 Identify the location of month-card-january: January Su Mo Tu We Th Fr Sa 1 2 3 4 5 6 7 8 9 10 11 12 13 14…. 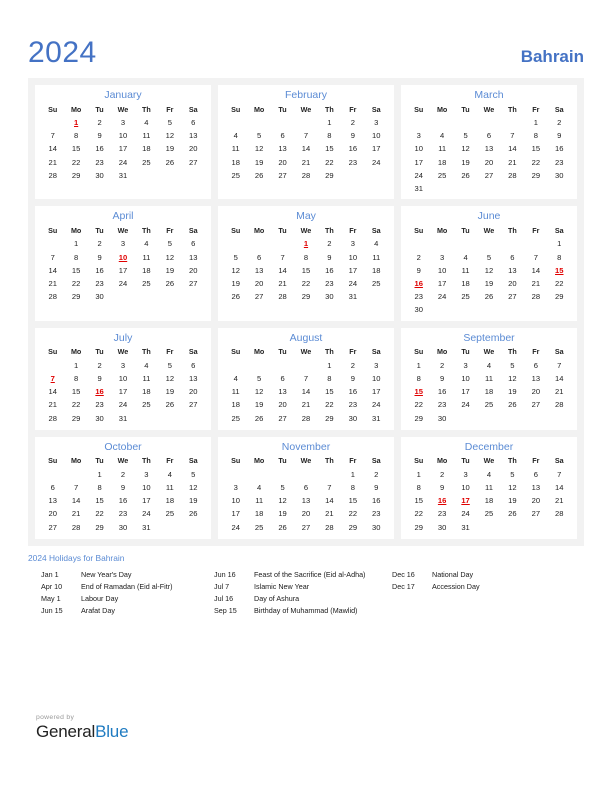
(123, 142).